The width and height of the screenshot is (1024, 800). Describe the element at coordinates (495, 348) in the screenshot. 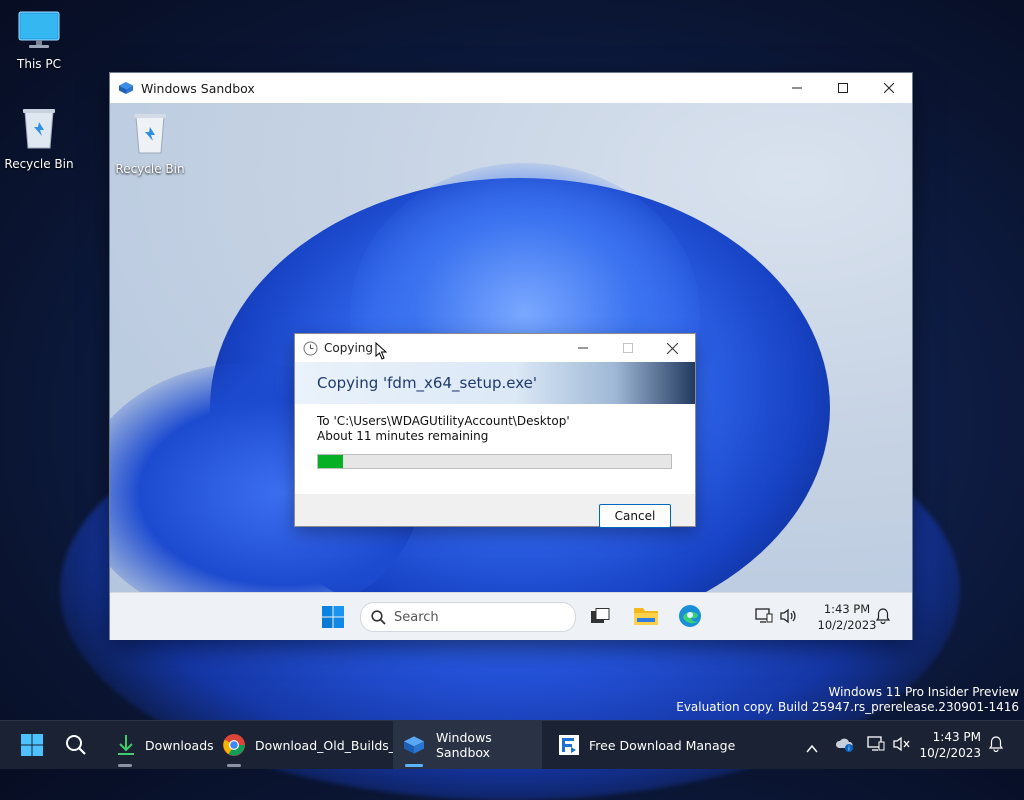

I see `copy-dialog-title-bar: Copying` at that location.